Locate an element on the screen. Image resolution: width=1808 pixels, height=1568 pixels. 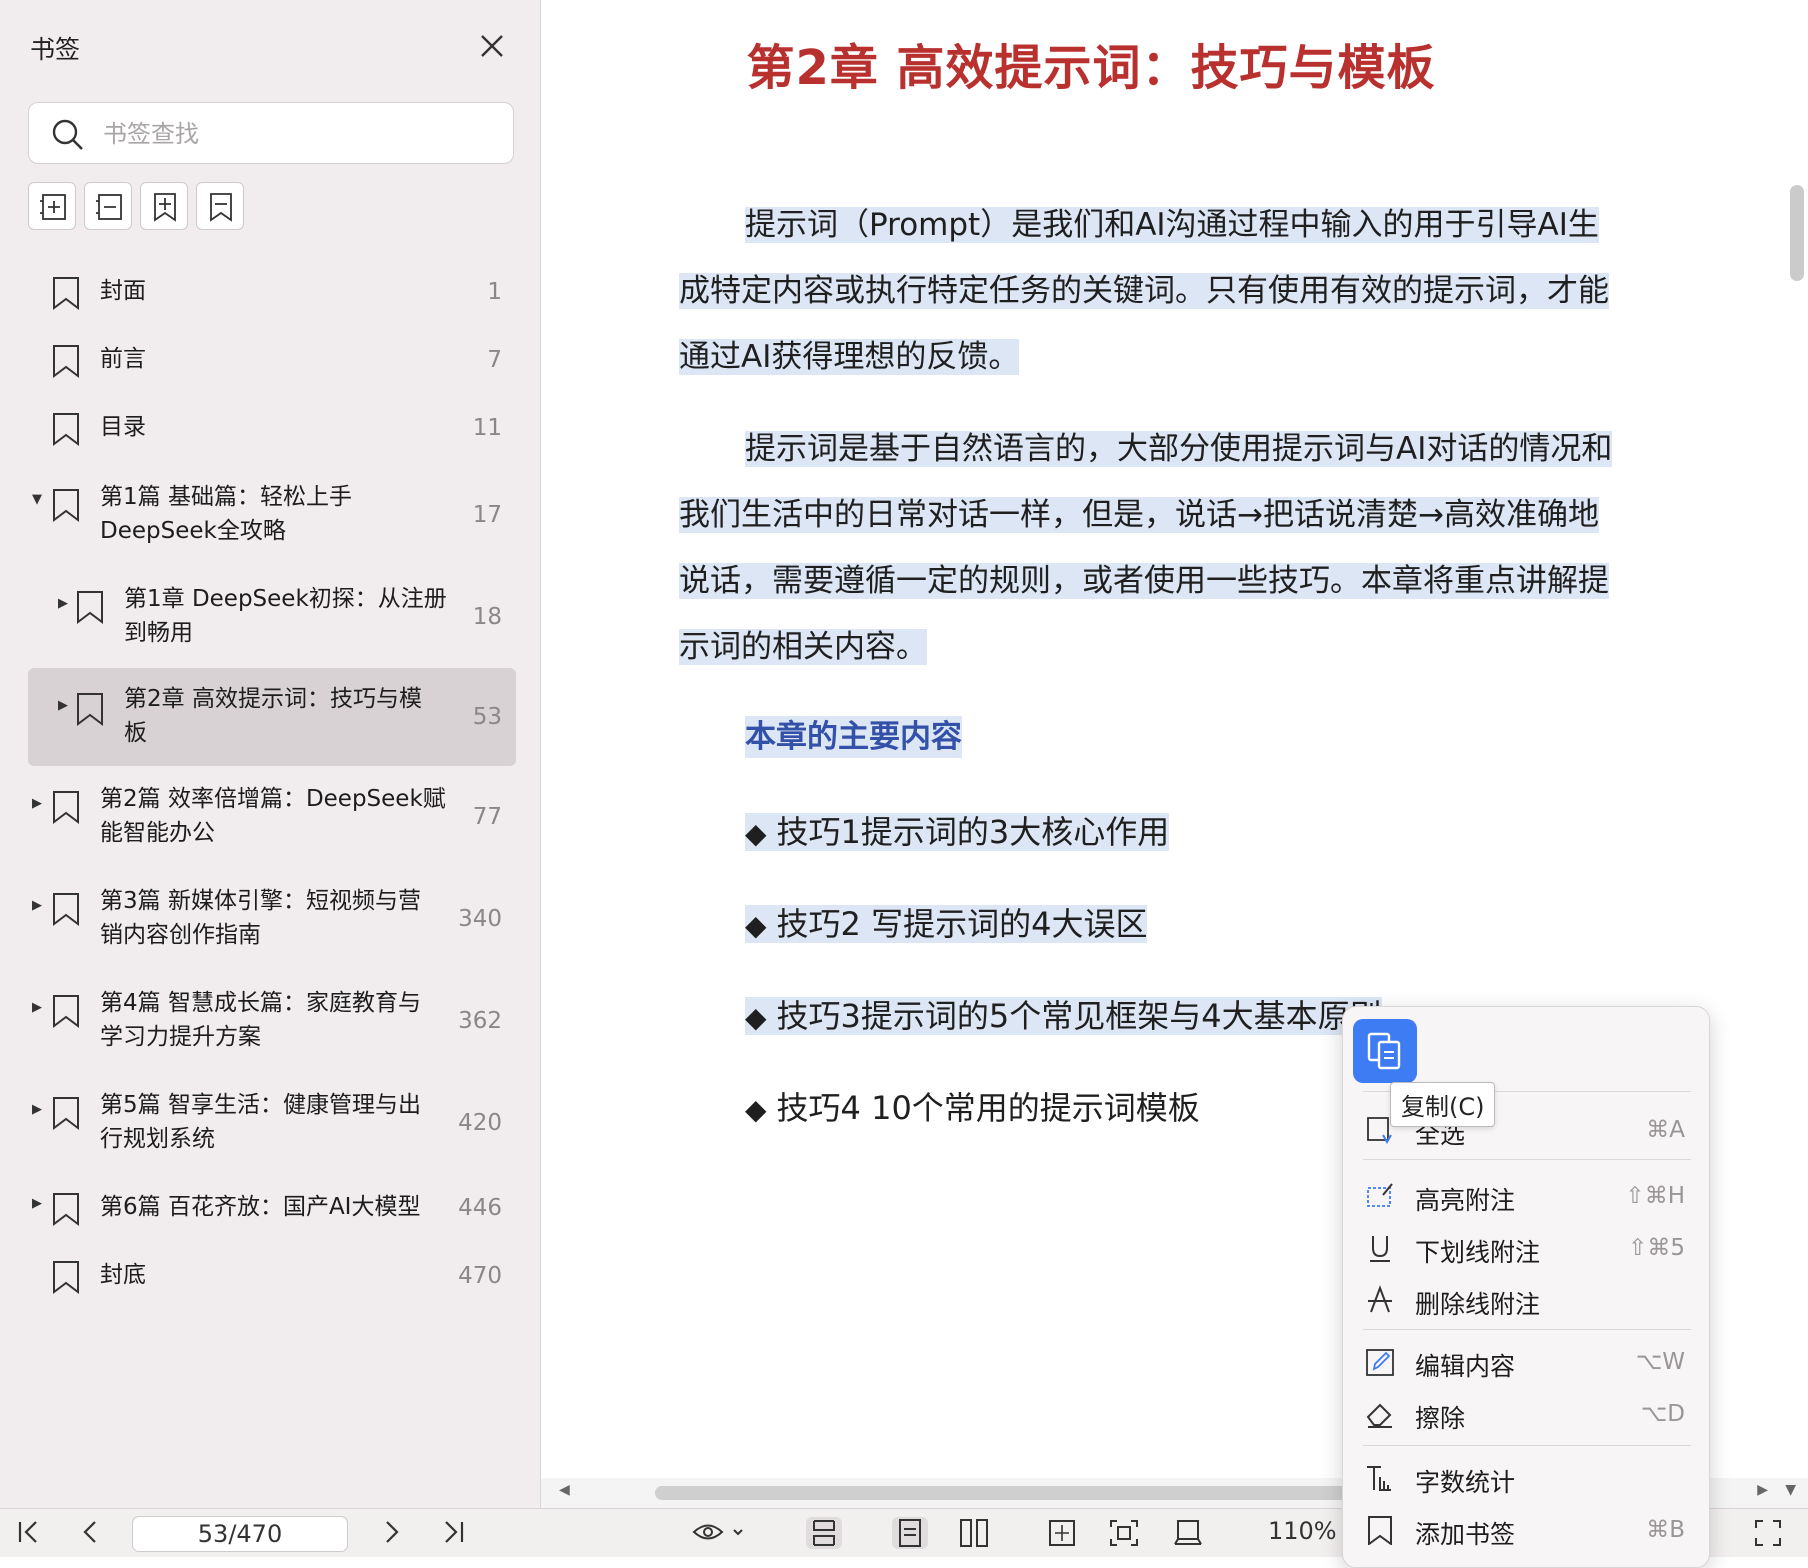
continuous-scroll-icon is located at coordinates (824, 1533).